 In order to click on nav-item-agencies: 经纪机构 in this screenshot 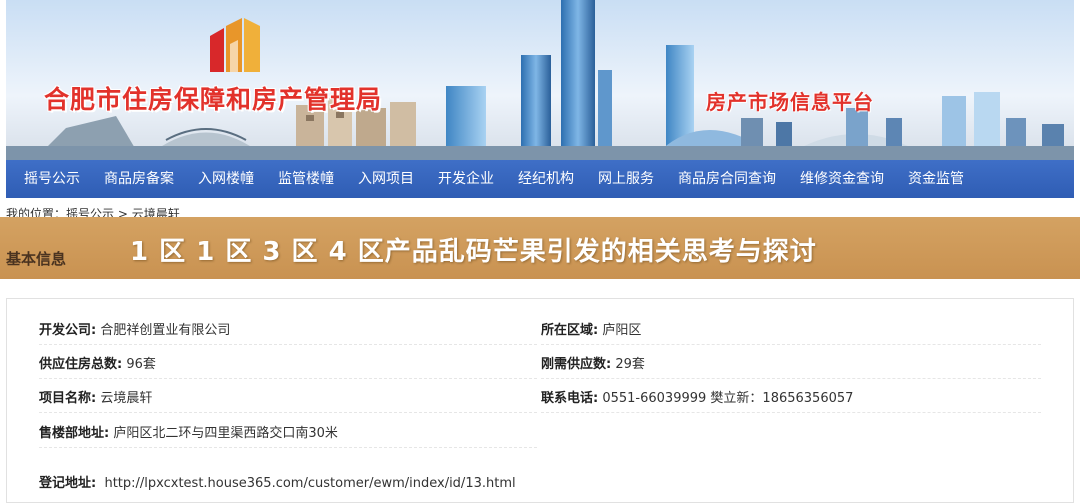, I will do `click(546, 179)`.